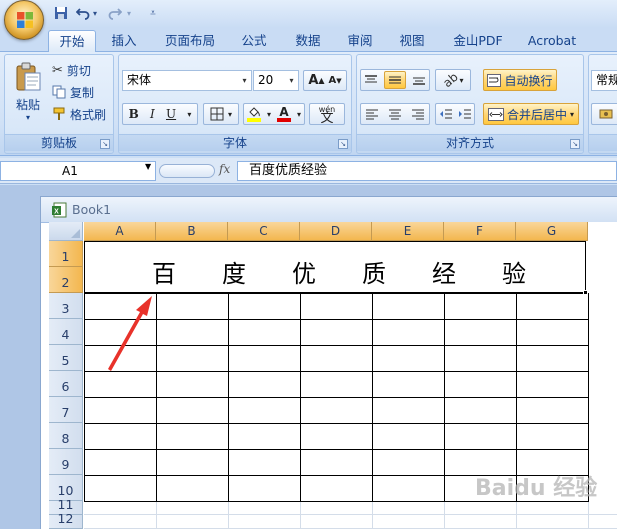 The height and width of the screenshot is (529, 617). What do you see at coordinates (264, 231) in the screenshot?
I see `column-header-c: C` at bounding box center [264, 231].